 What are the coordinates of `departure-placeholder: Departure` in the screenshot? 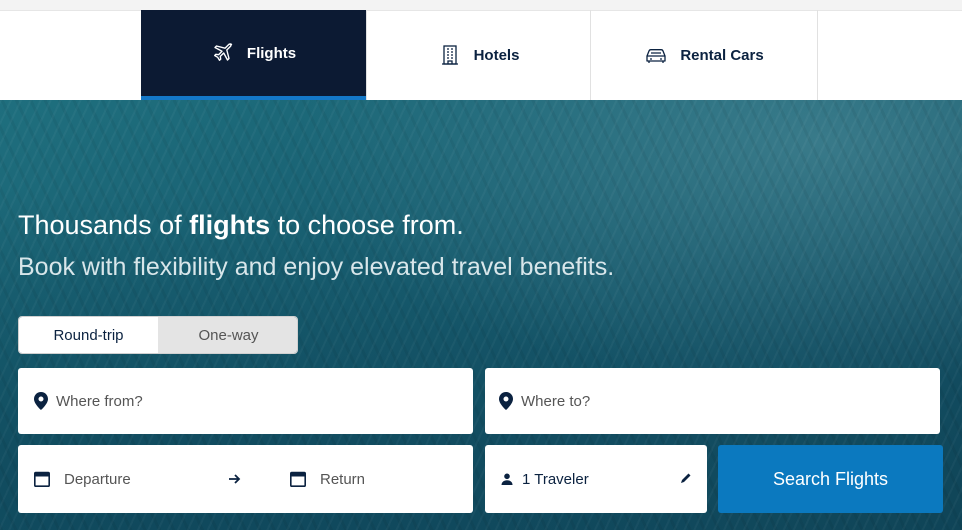 It's located at (97, 479).